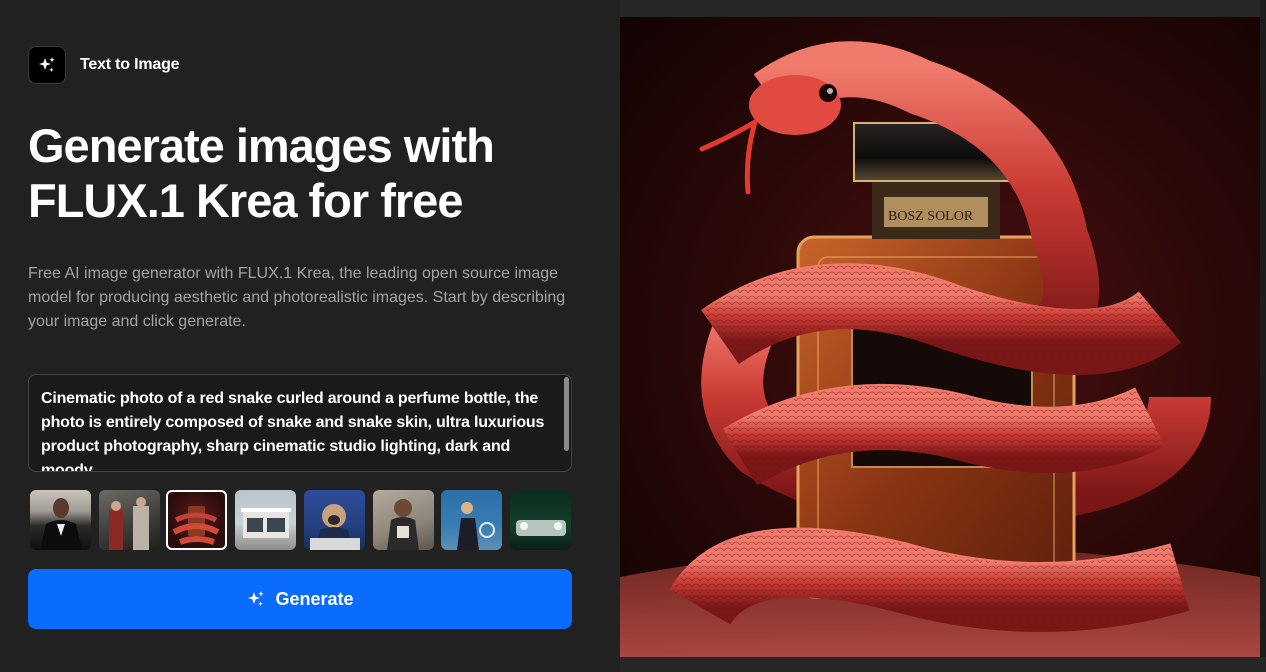  What do you see at coordinates (334, 520) in the screenshot?
I see `example-thumbnail-pug` at bounding box center [334, 520].